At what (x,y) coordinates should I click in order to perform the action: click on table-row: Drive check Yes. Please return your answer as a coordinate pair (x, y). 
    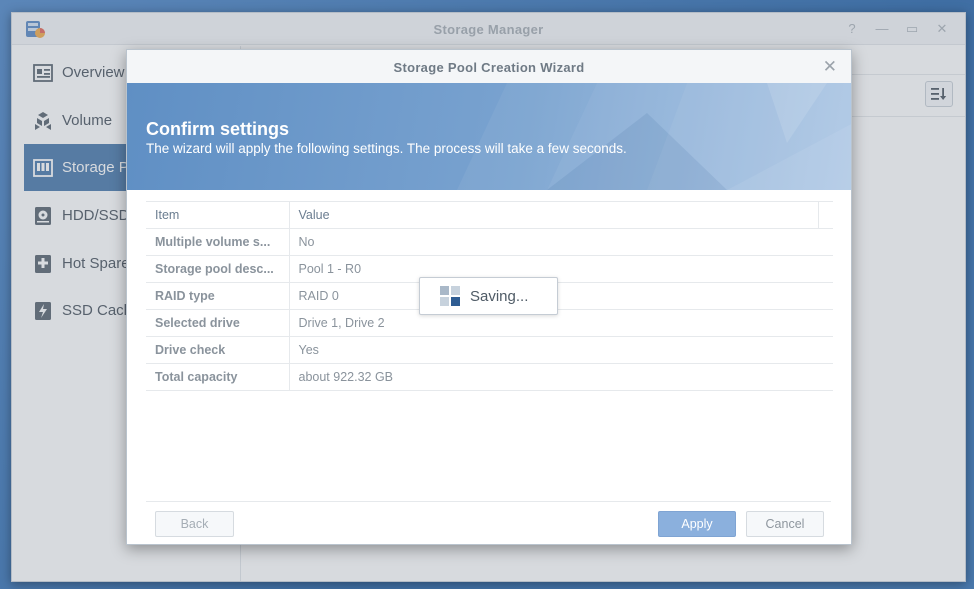
    Looking at the image, I should click on (489, 350).